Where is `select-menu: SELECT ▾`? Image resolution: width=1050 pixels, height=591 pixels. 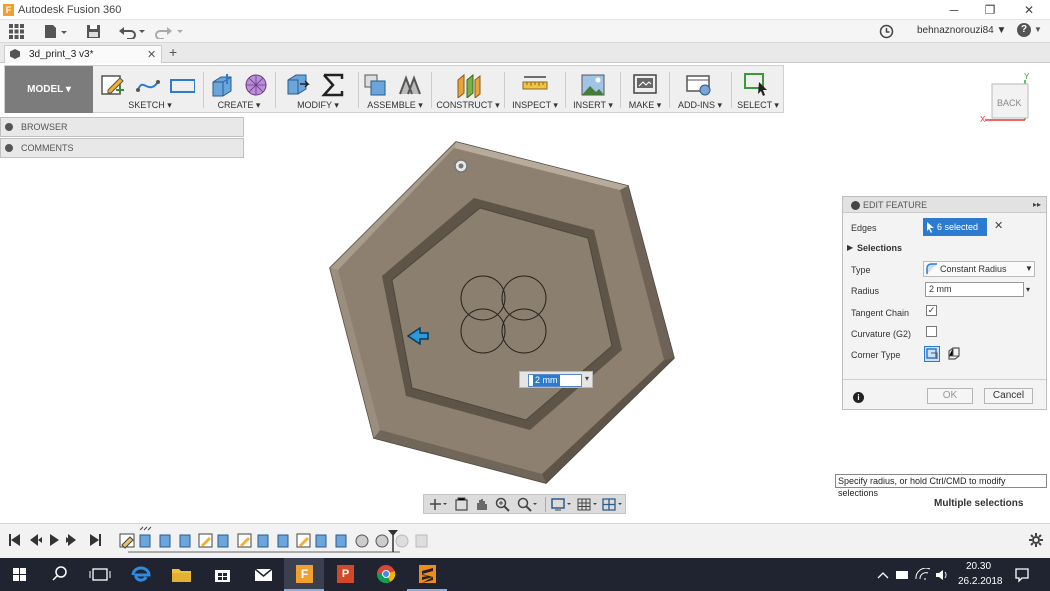
select-menu: SELECT ▾ is located at coordinates (758, 105).